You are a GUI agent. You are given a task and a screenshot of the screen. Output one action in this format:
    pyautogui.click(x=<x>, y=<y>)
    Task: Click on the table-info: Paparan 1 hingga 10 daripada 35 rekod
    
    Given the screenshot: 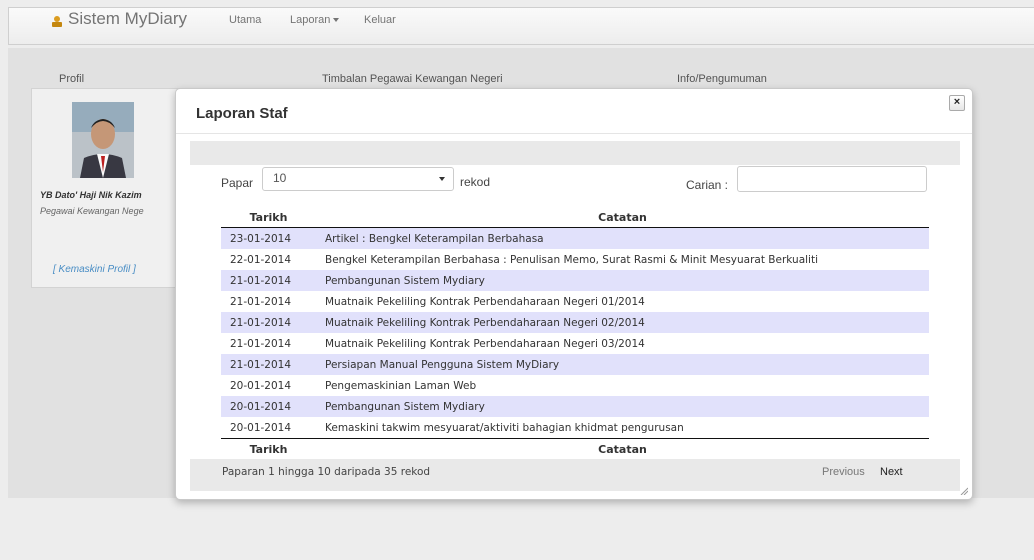 What is the action you would take?
    pyautogui.click(x=326, y=472)
    